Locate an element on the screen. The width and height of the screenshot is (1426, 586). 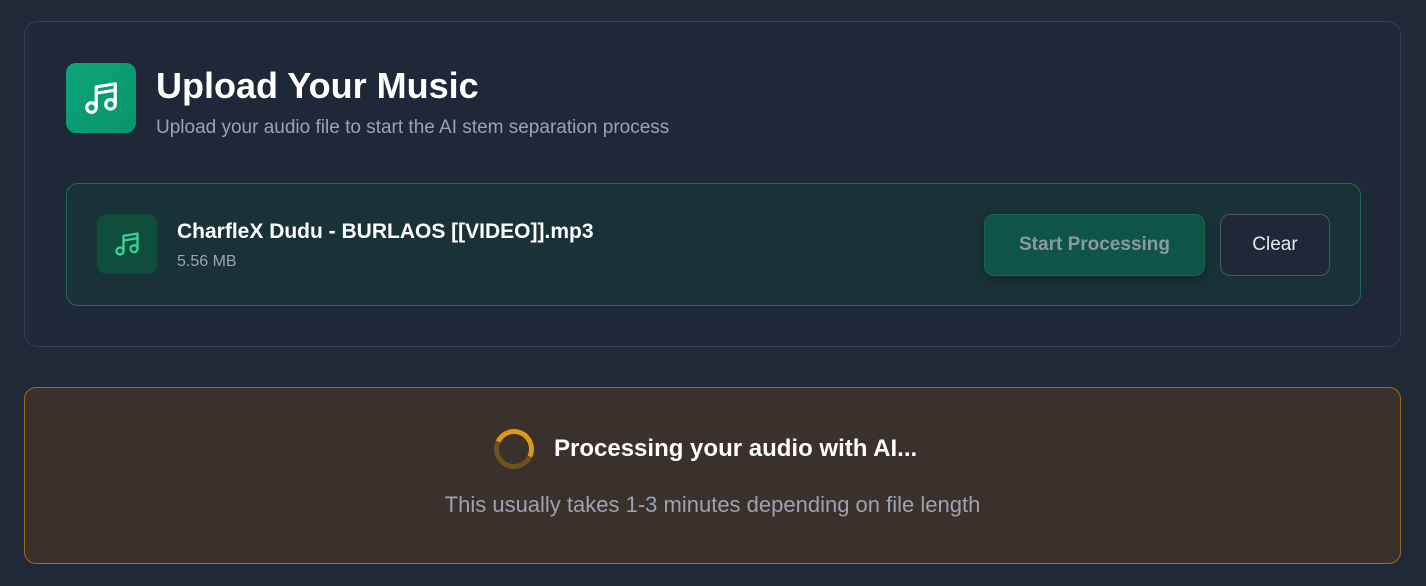
file-size: 5.56 MB is located at coordinates (207, 261).